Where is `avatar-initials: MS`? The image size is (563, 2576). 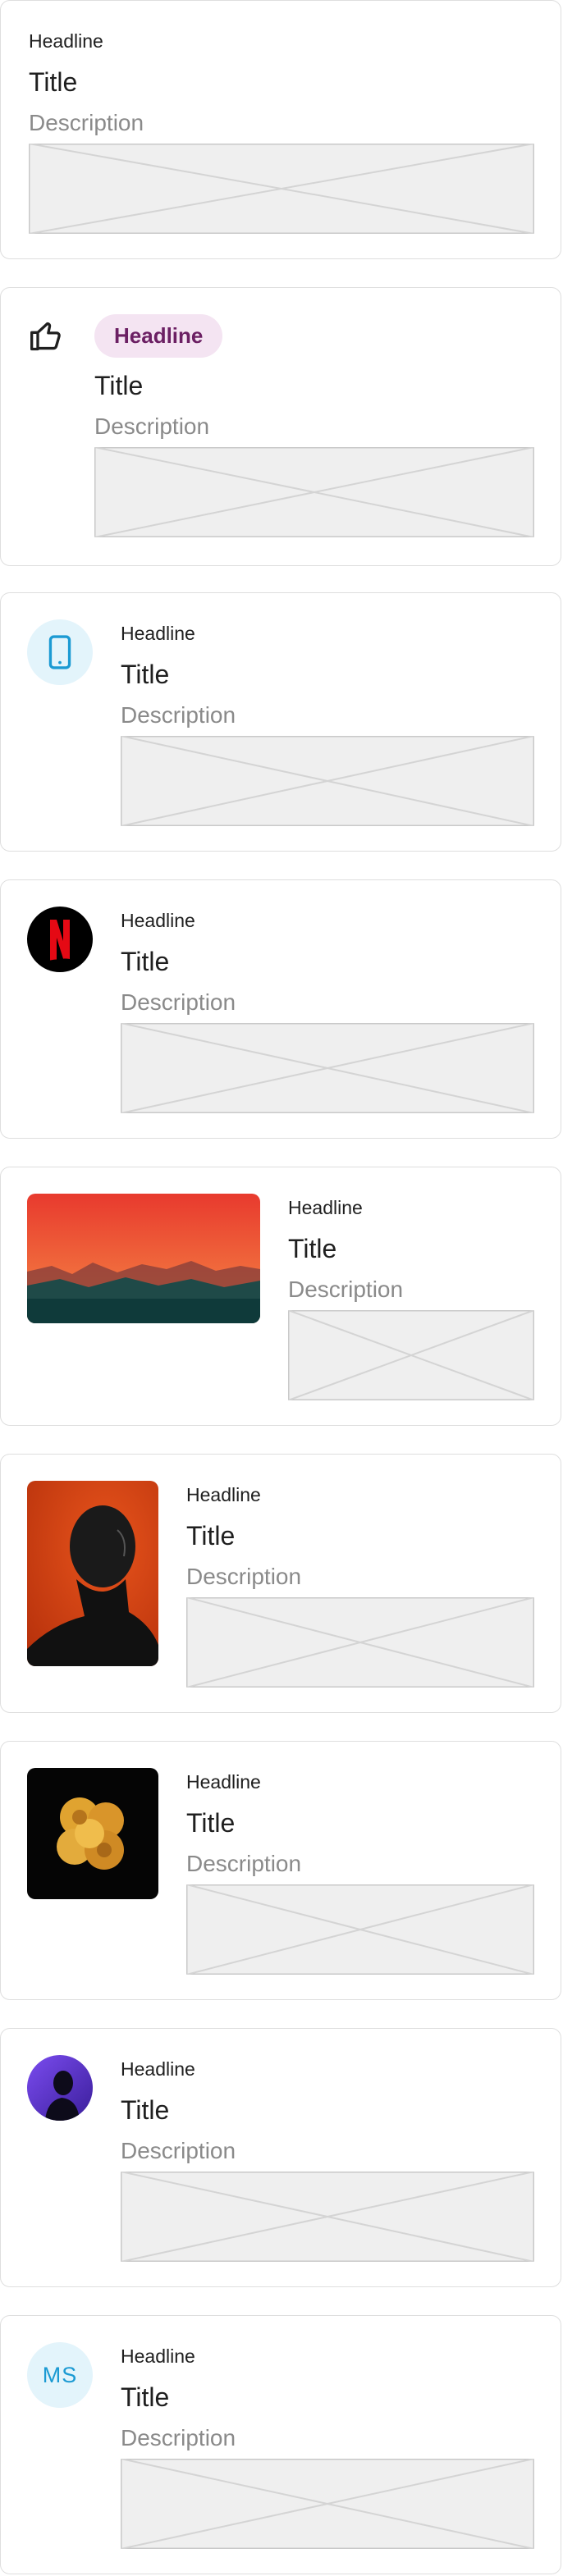
avatar-initials: MS is located at coordinates (60, 2374).